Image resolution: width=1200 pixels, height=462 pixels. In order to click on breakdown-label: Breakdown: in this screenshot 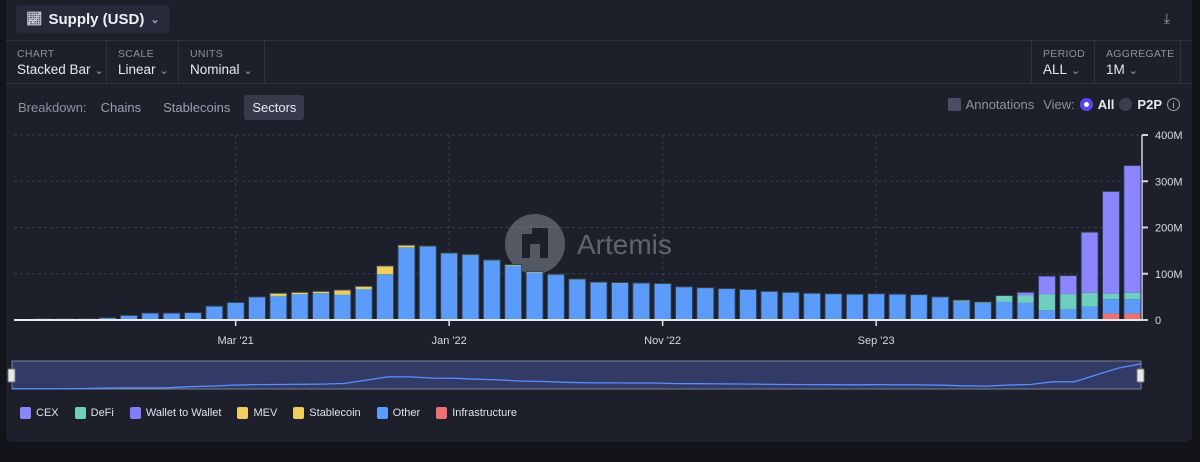, I will do `click(52, 107)`.